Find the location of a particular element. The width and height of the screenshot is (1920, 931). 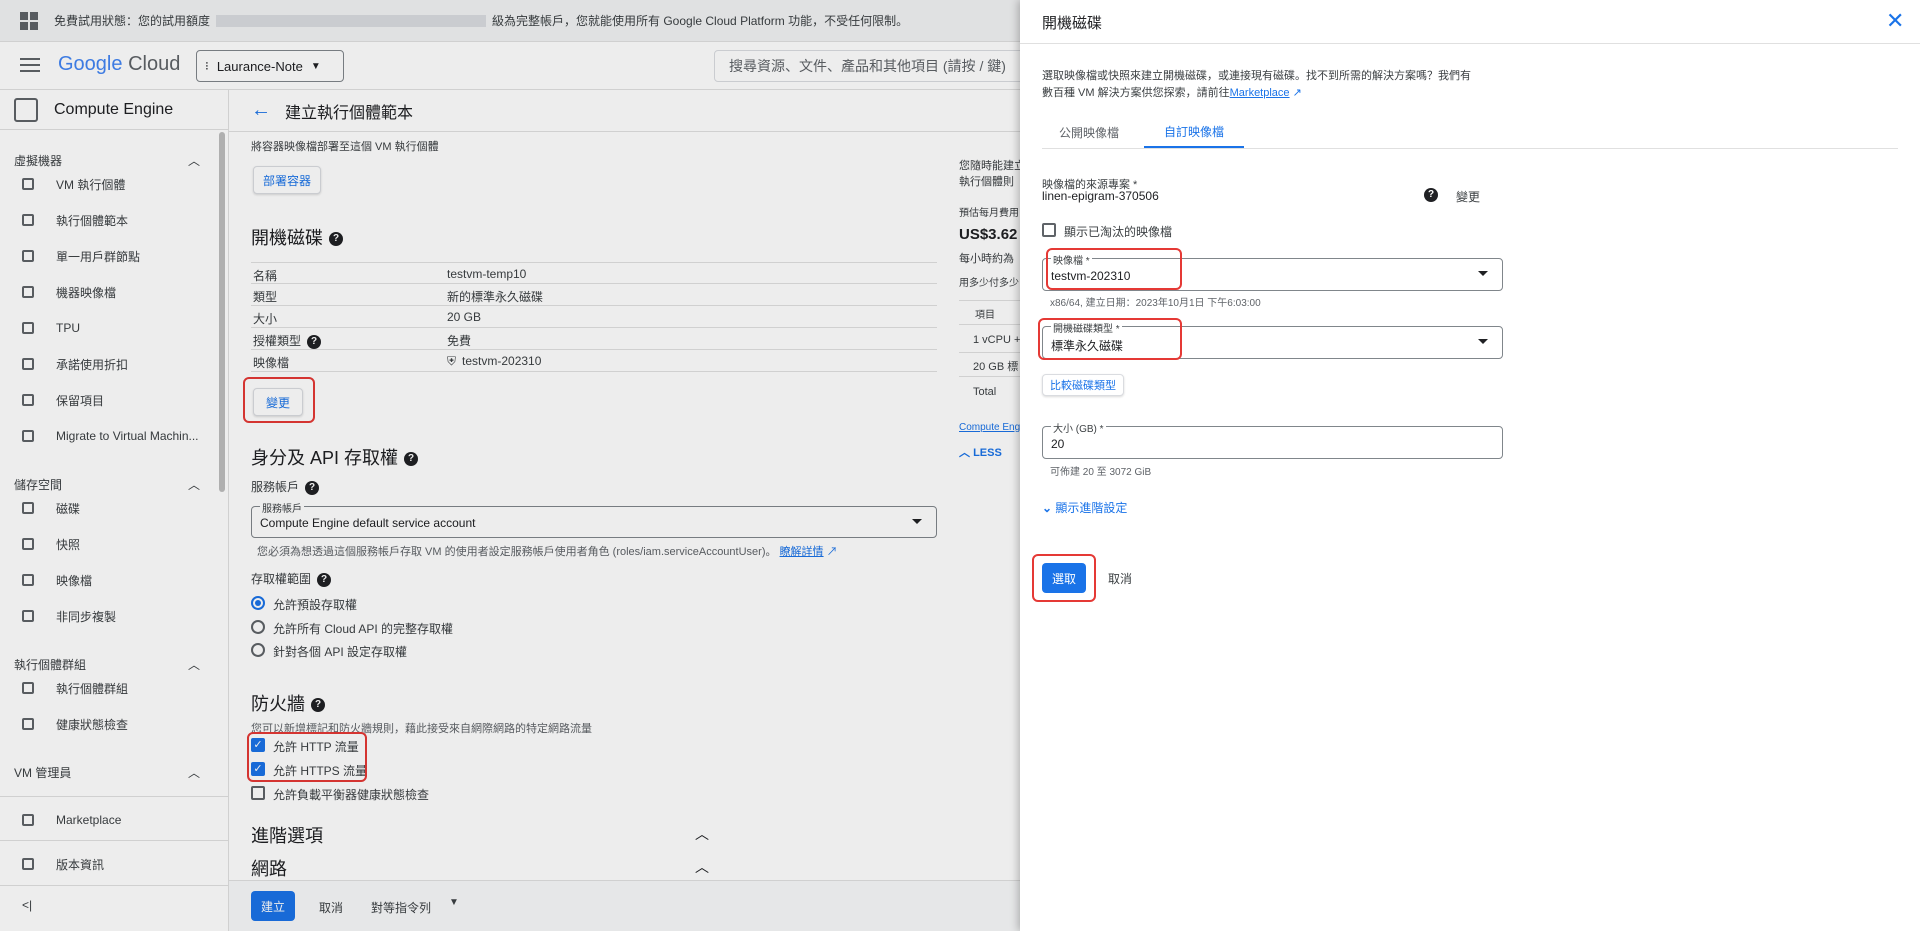

less-toggle: ︿ LESS is located at coordinates (989, 452).